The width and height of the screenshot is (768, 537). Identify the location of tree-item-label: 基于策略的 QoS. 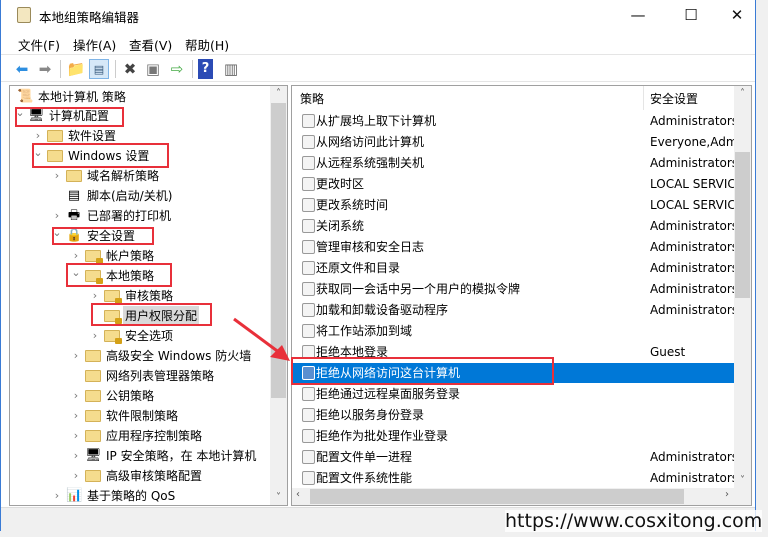
(131, 496).